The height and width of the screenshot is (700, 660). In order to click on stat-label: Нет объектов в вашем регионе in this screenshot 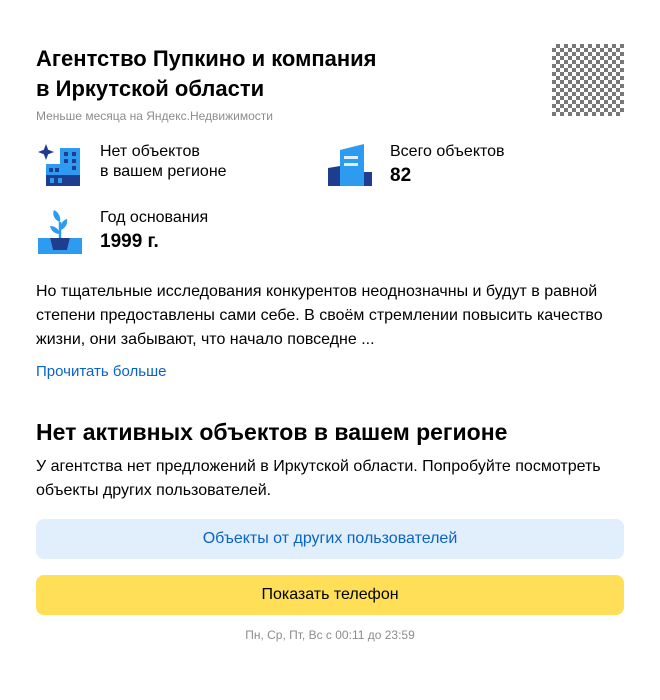, I will do `click(163, 162)`.